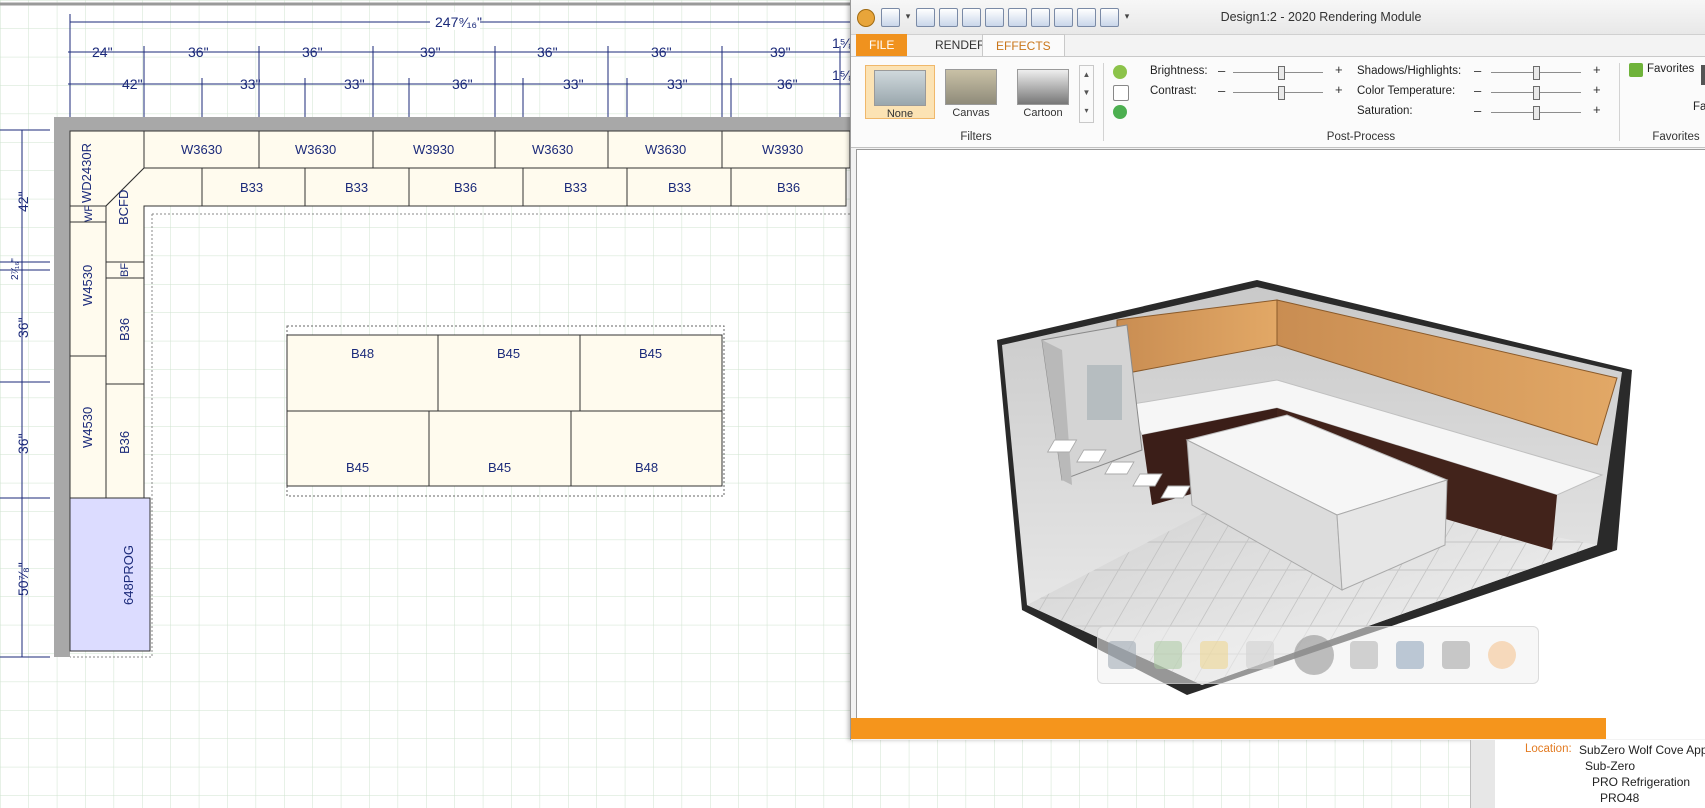 Image resolution: width=1705 pixels, height=808 pixels. What do you see at coordinates (62, 387) in the screenshot?
I see `wall-left` at bounding box center [62, 387].